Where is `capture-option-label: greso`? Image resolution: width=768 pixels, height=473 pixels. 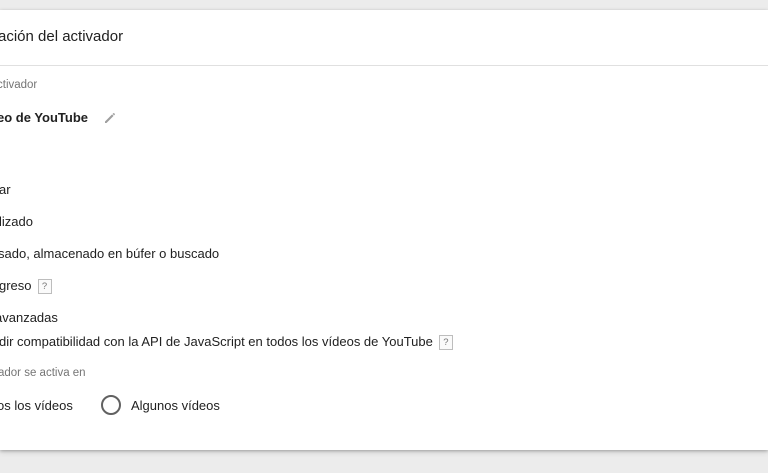 capture-option-label: greso is located at coordinates (16, 285).